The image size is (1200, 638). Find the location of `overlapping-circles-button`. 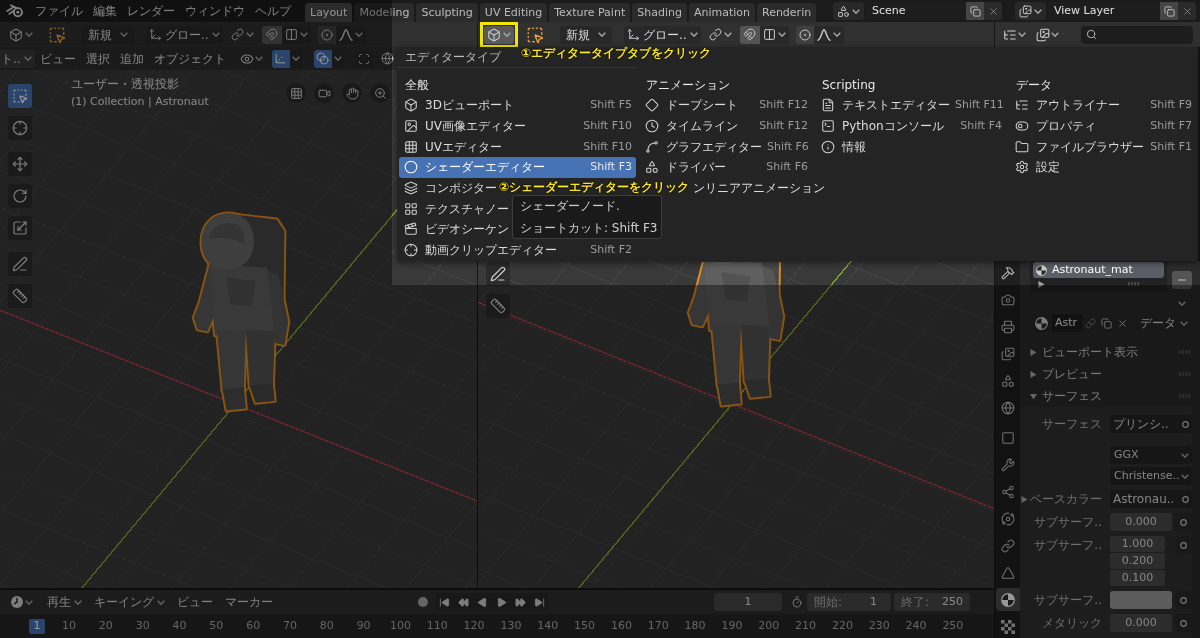

overlapping-circles-button is located at coordinates (322, 58).